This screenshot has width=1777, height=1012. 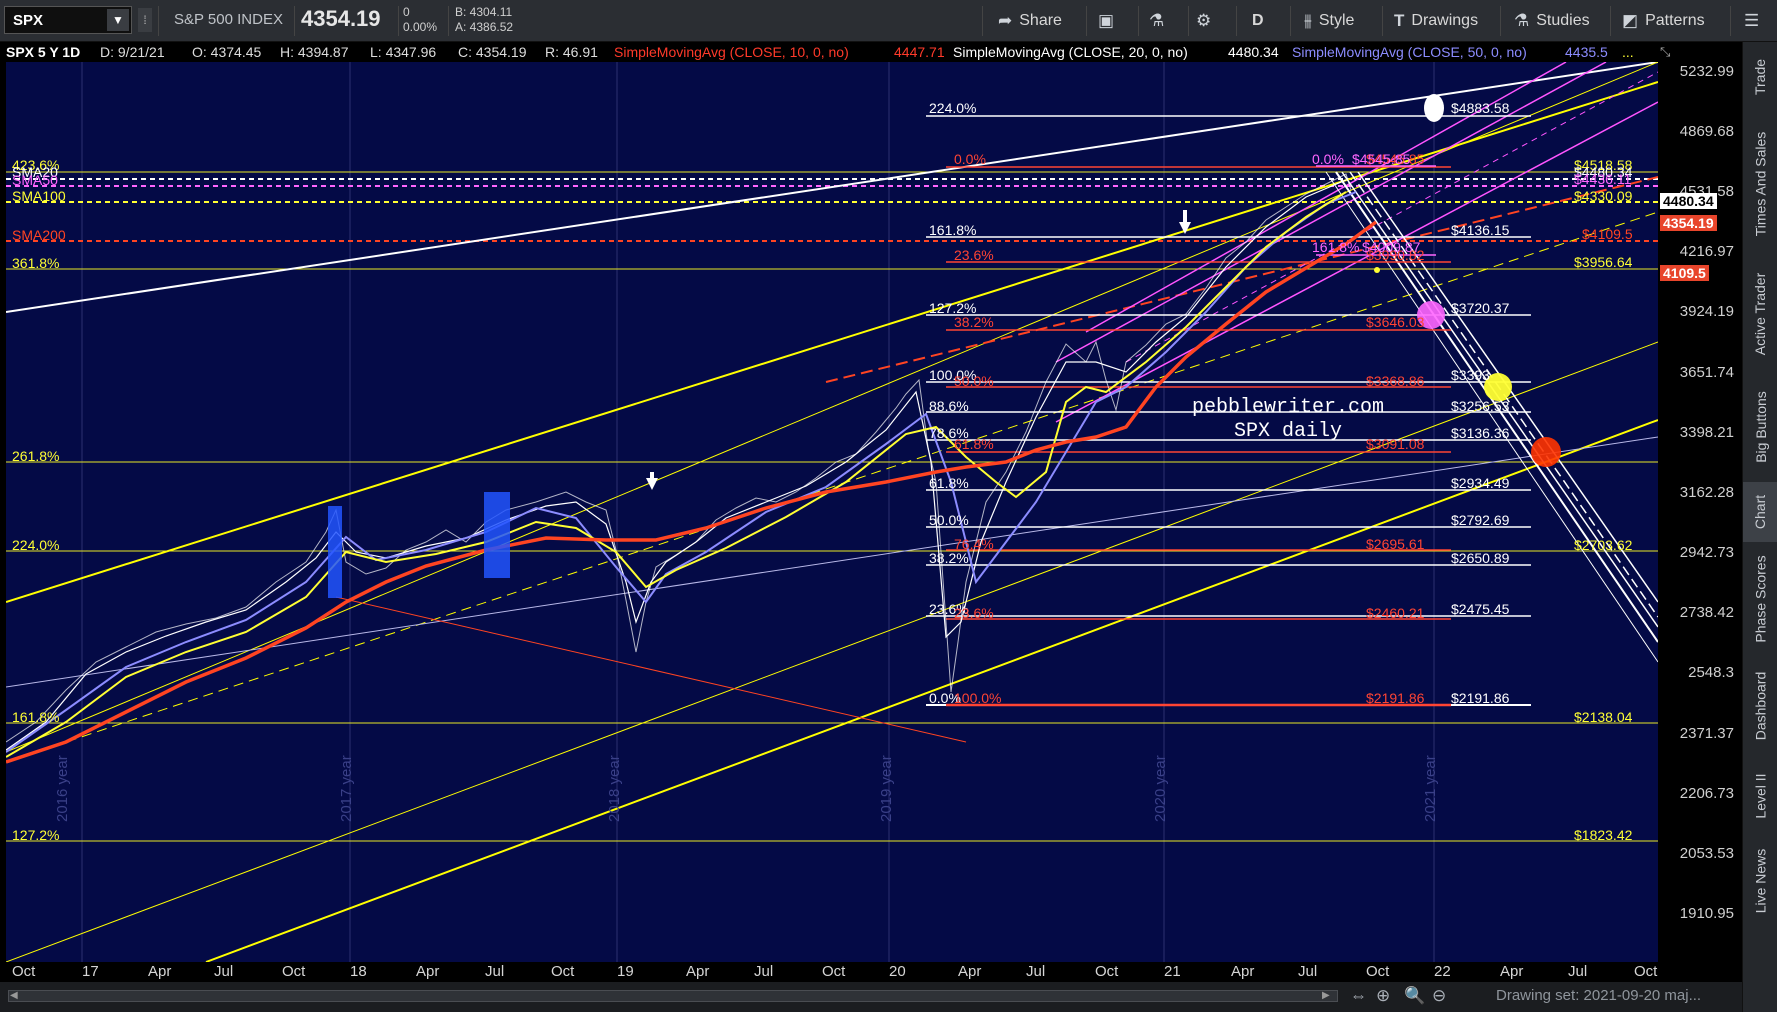 I want to click on fib-white-price: $2650.89, so click(x=1480, y=558).